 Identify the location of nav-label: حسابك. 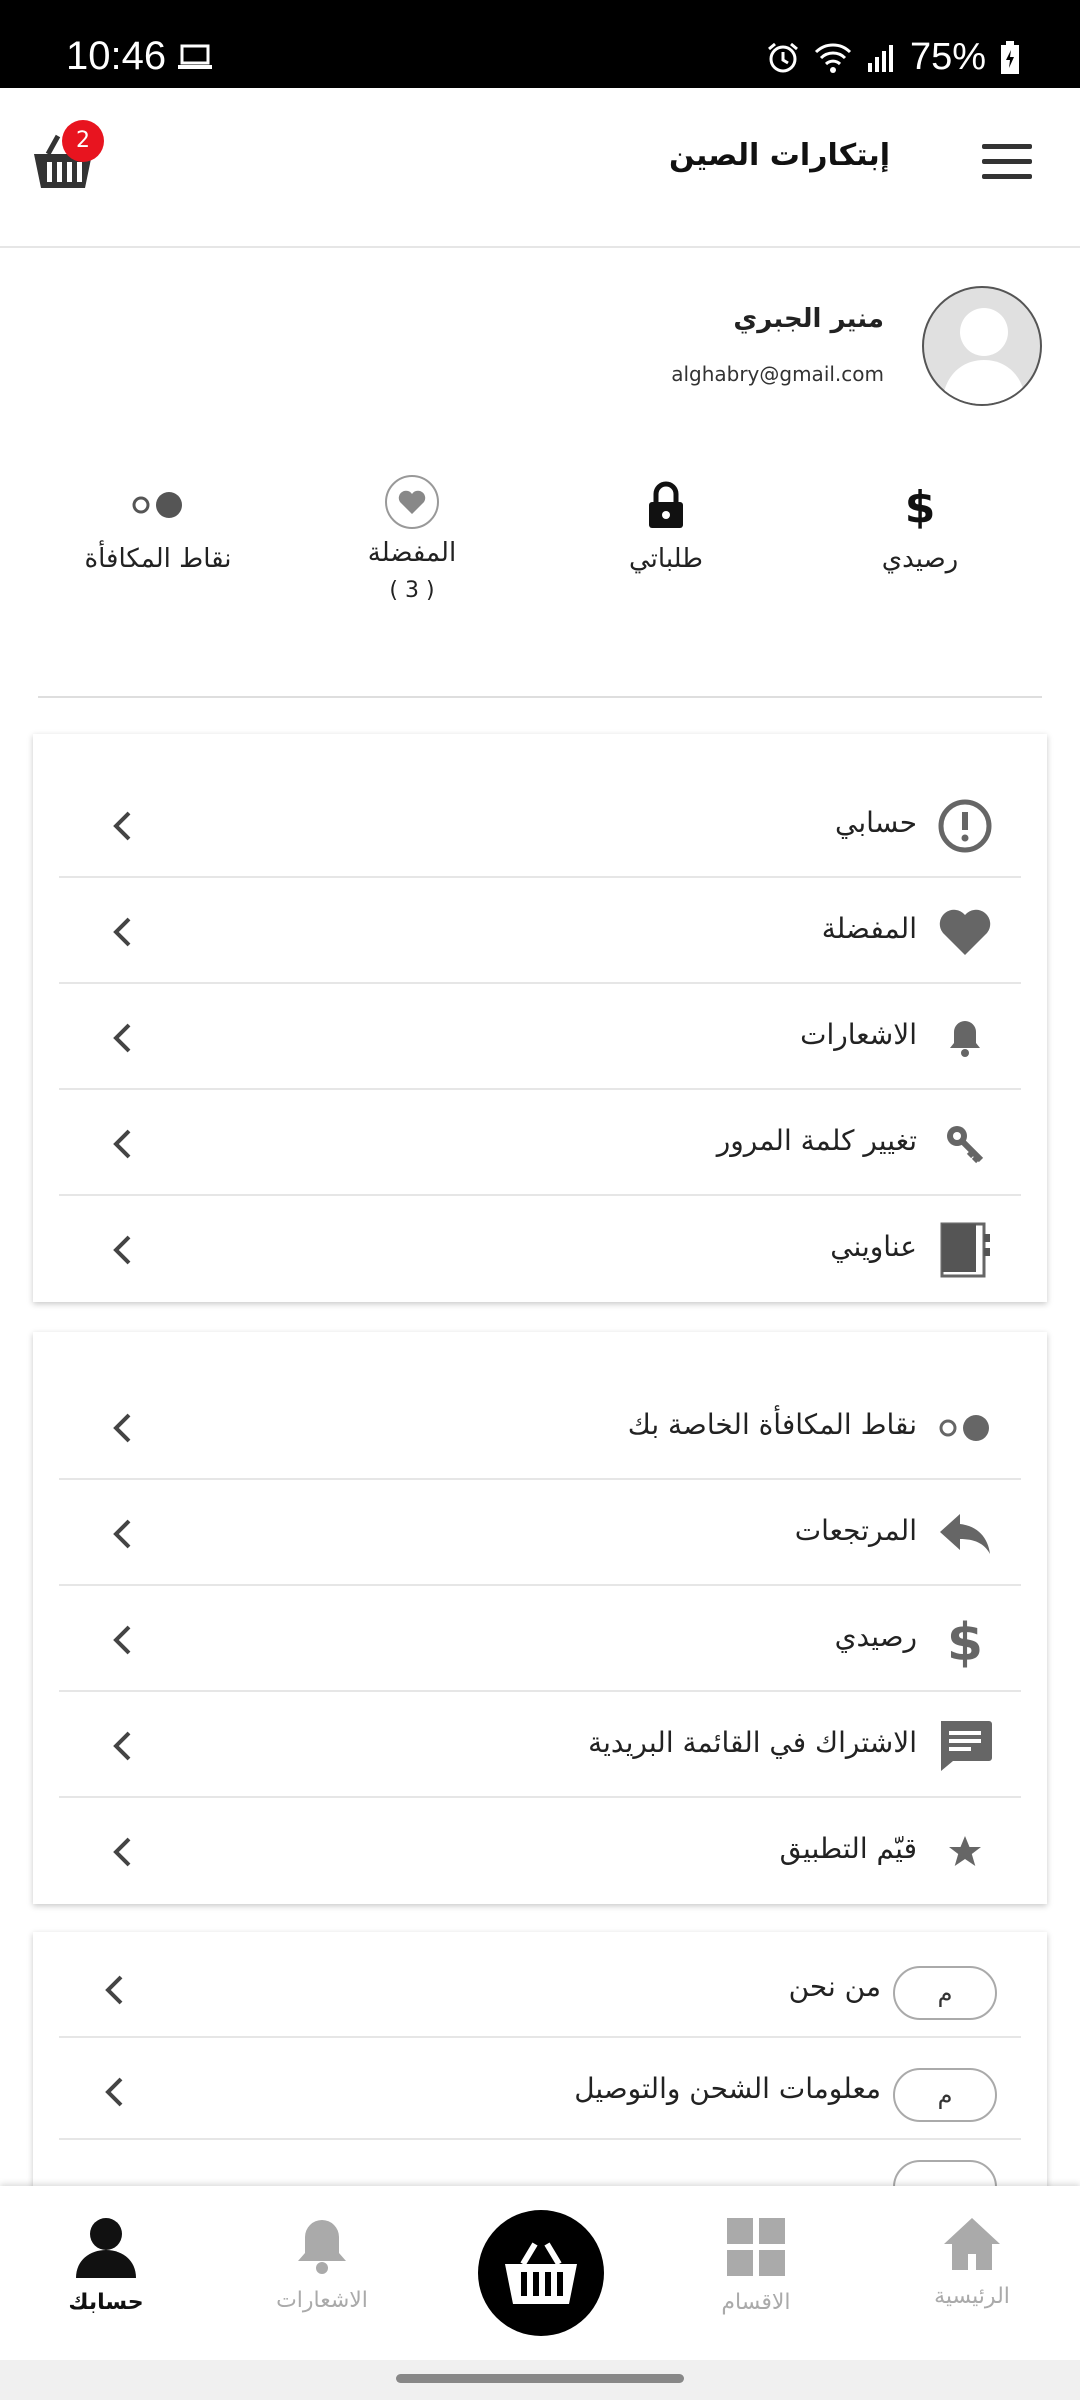
(106, 2302).